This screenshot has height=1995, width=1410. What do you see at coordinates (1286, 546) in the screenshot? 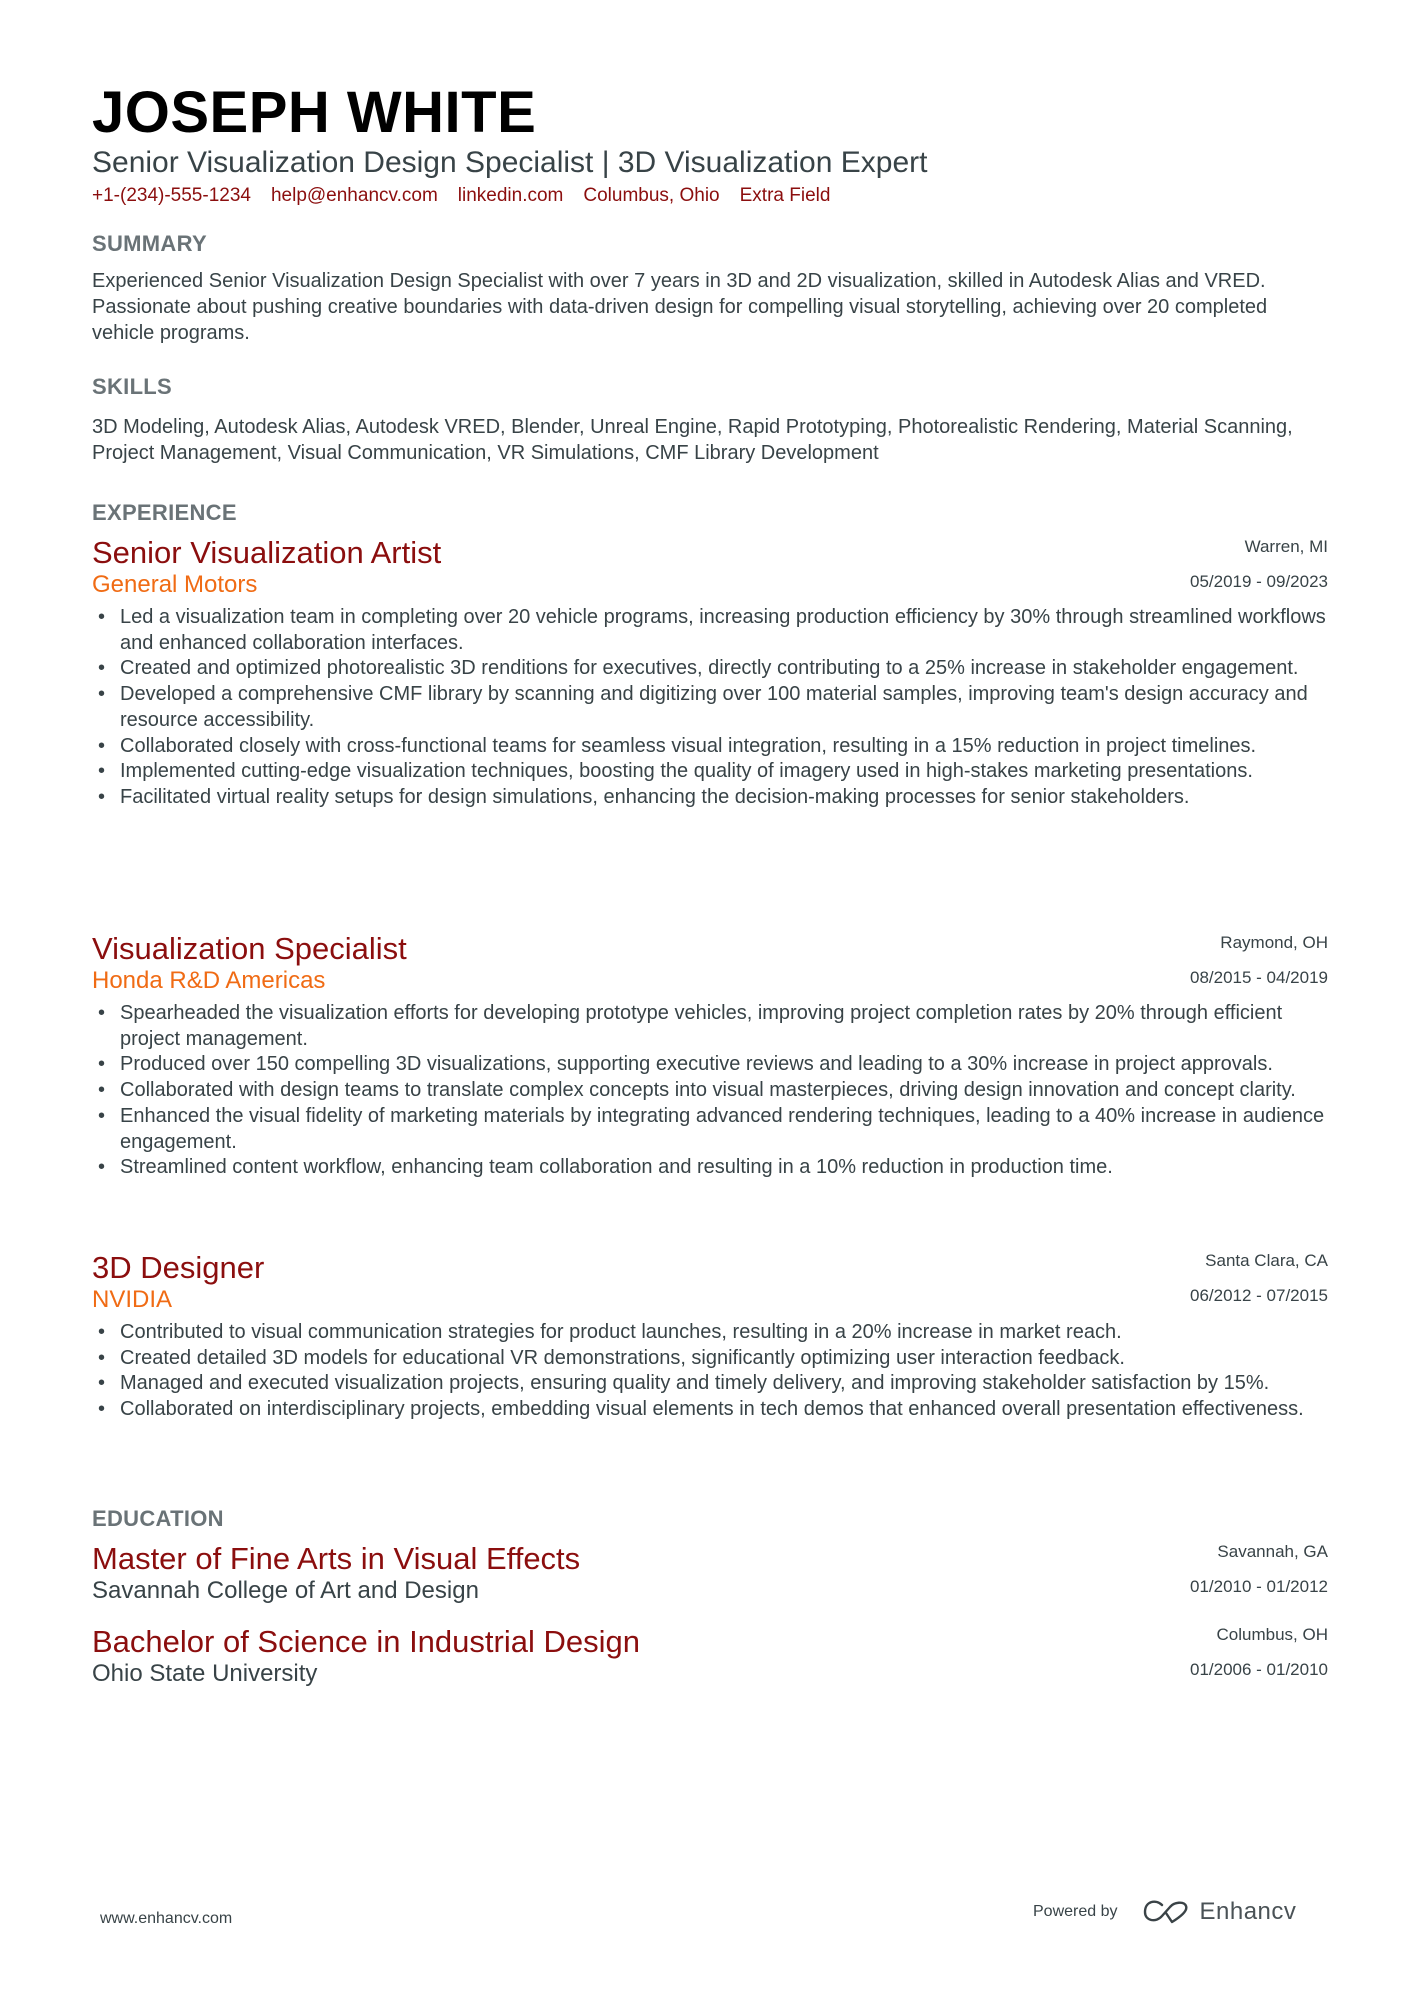
I see `job-location: Warren, MI` at bounding box center [1286, 546].